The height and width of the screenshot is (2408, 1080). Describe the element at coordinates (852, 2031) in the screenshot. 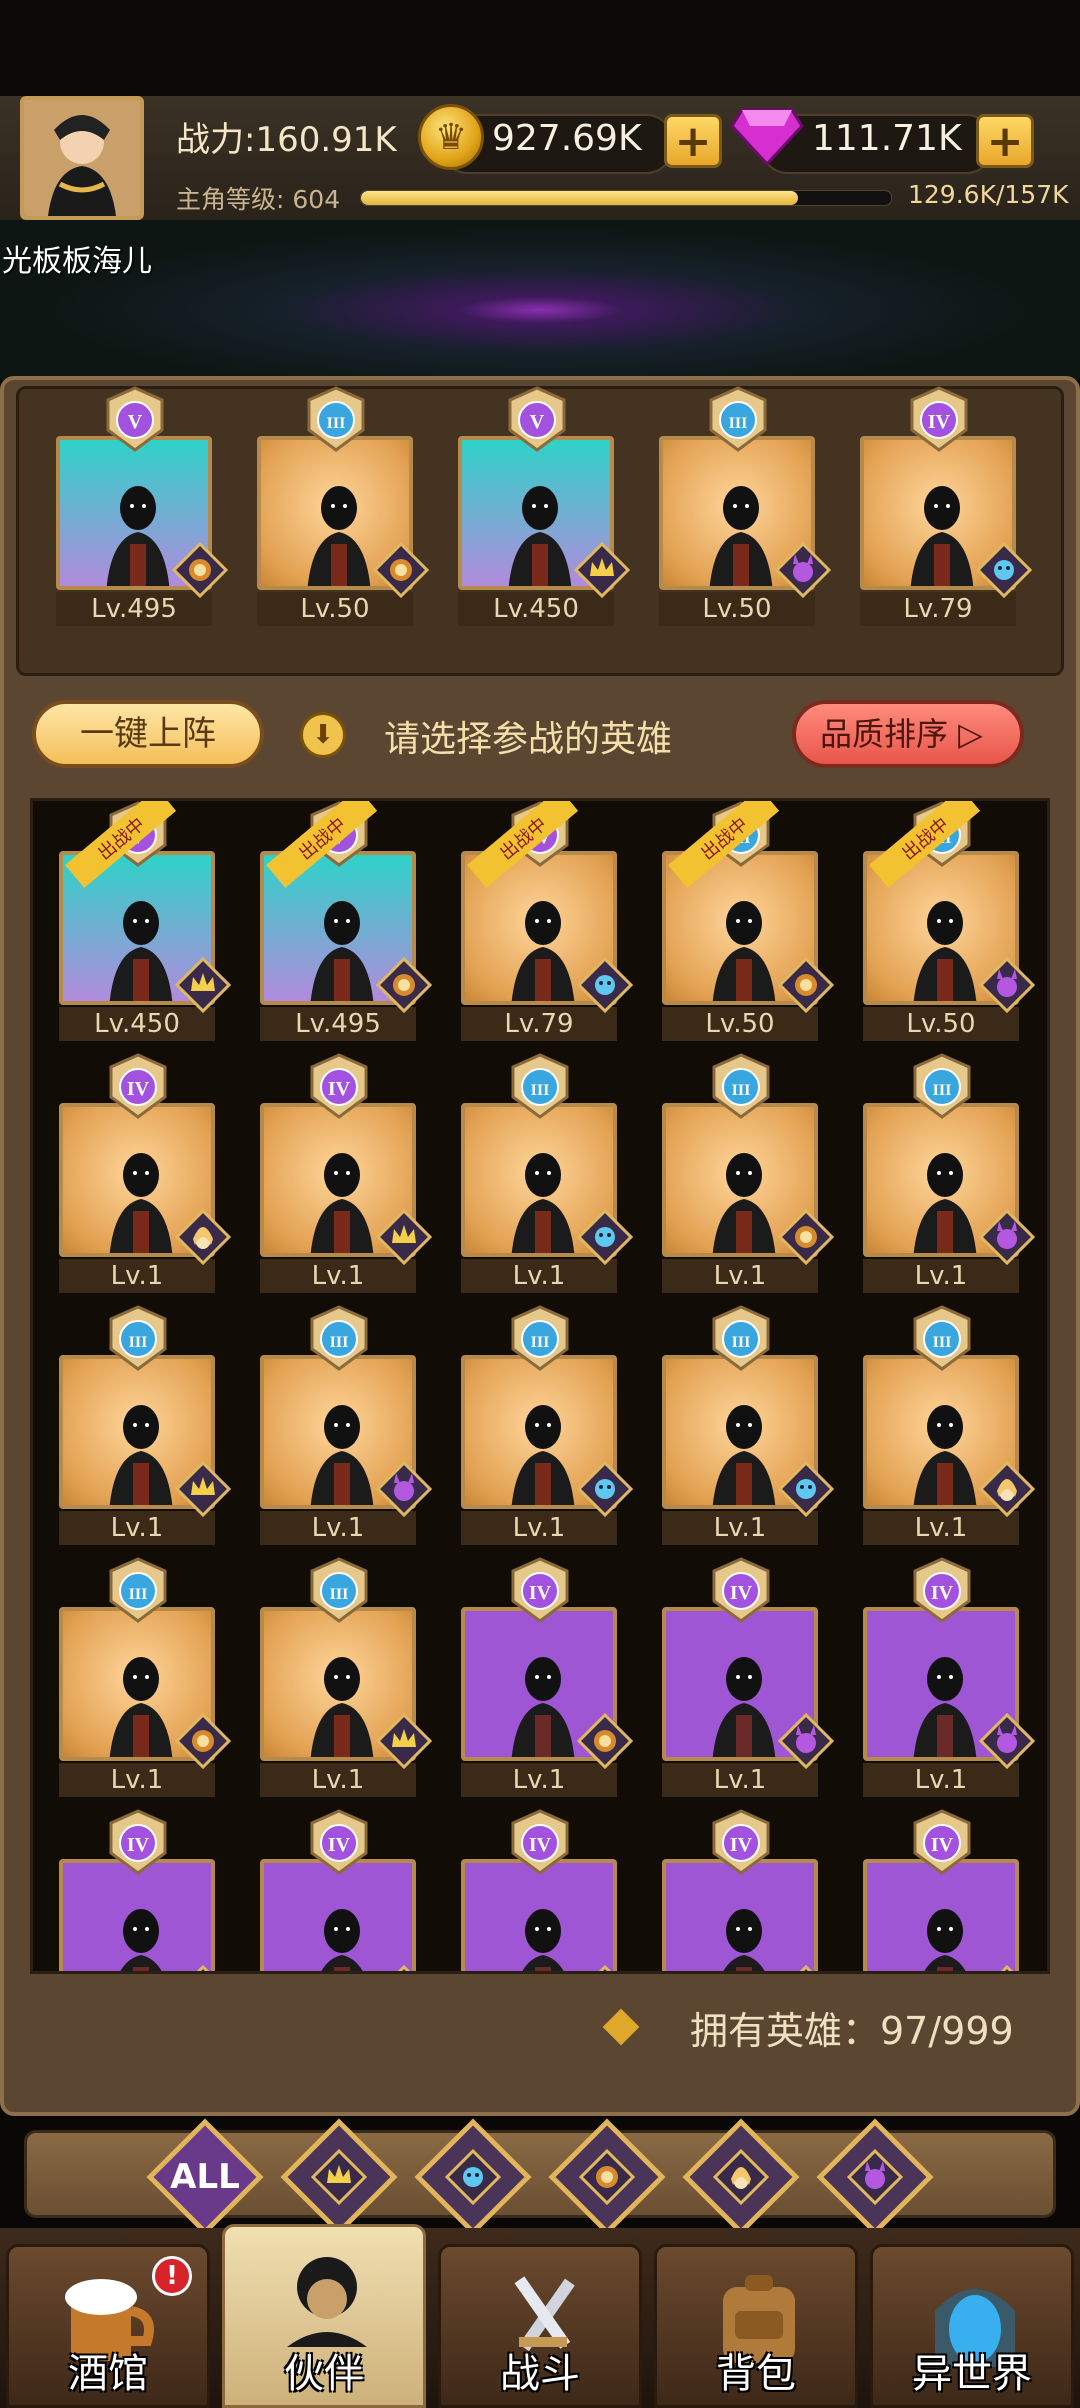

I see `owned-heroes-count: 拥有英雄：97/999` at that location.